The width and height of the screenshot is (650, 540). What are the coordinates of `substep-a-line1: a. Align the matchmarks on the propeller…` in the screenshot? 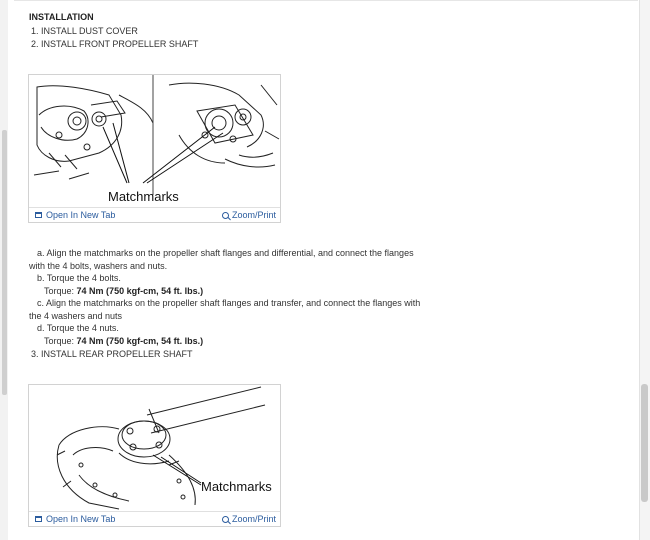 It's located at (225, 253).